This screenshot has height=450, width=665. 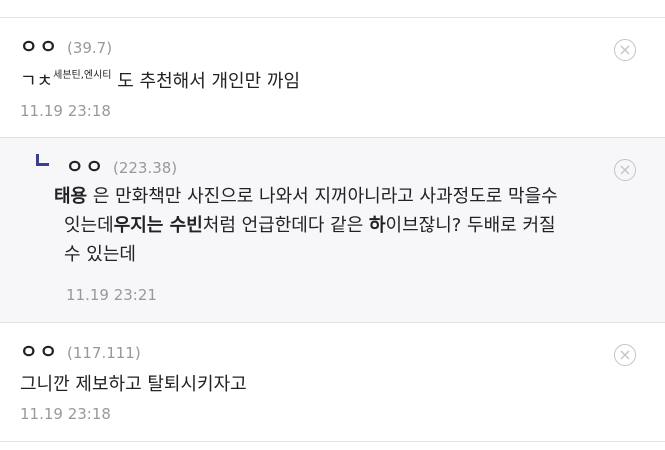 I want to click on comment-text-part: 이브잖니? 두배로 커질, so click(x=470, y=225).